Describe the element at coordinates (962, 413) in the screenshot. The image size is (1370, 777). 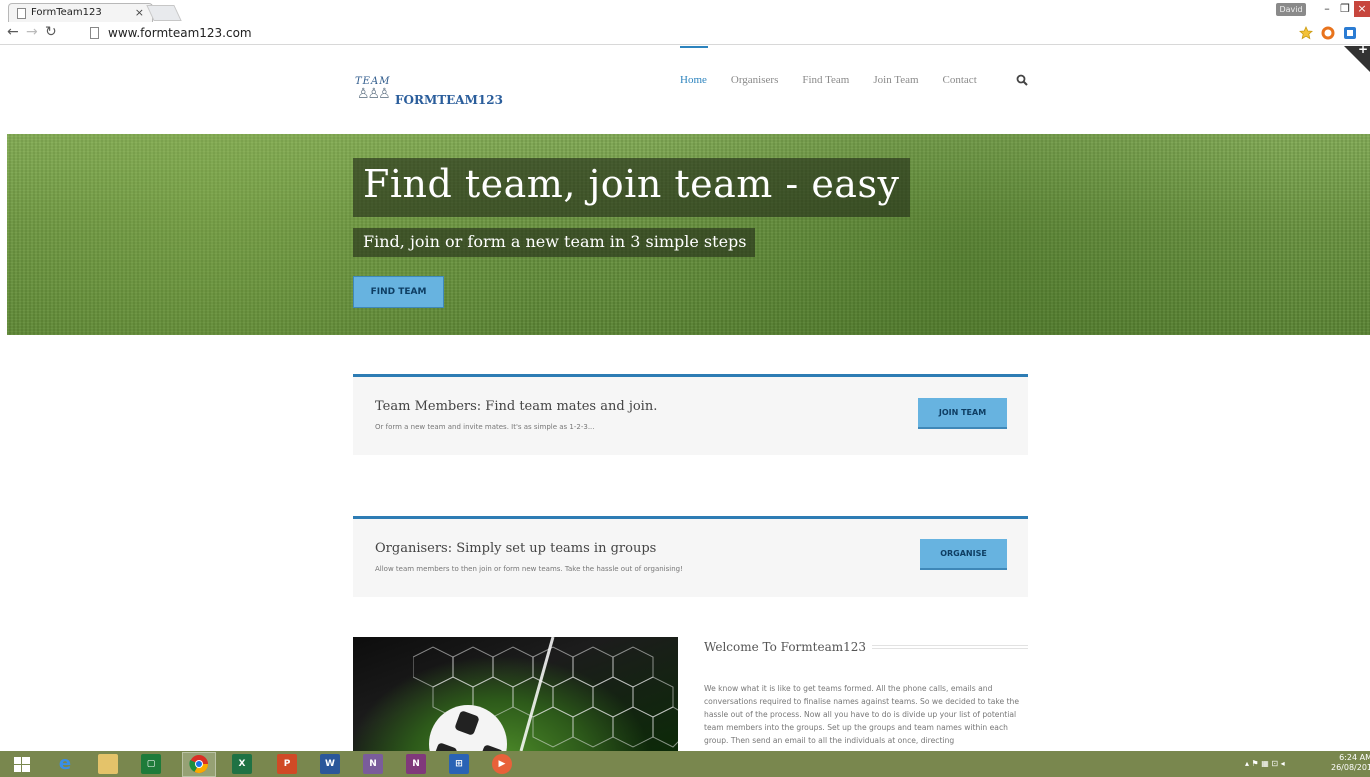
I see `join-team-button: JOIN TEAM` at that location.